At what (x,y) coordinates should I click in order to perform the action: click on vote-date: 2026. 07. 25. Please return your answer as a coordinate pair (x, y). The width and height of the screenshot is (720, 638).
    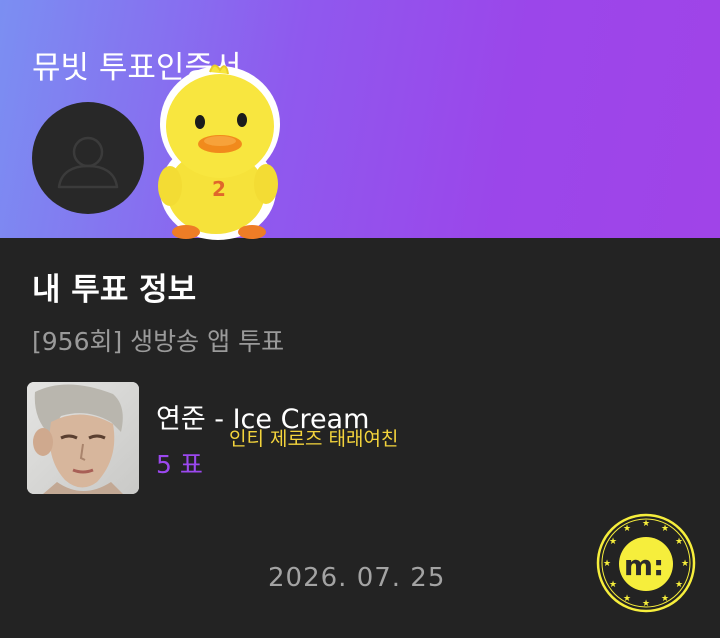
    Looking at the image, I should click on (357, 578).